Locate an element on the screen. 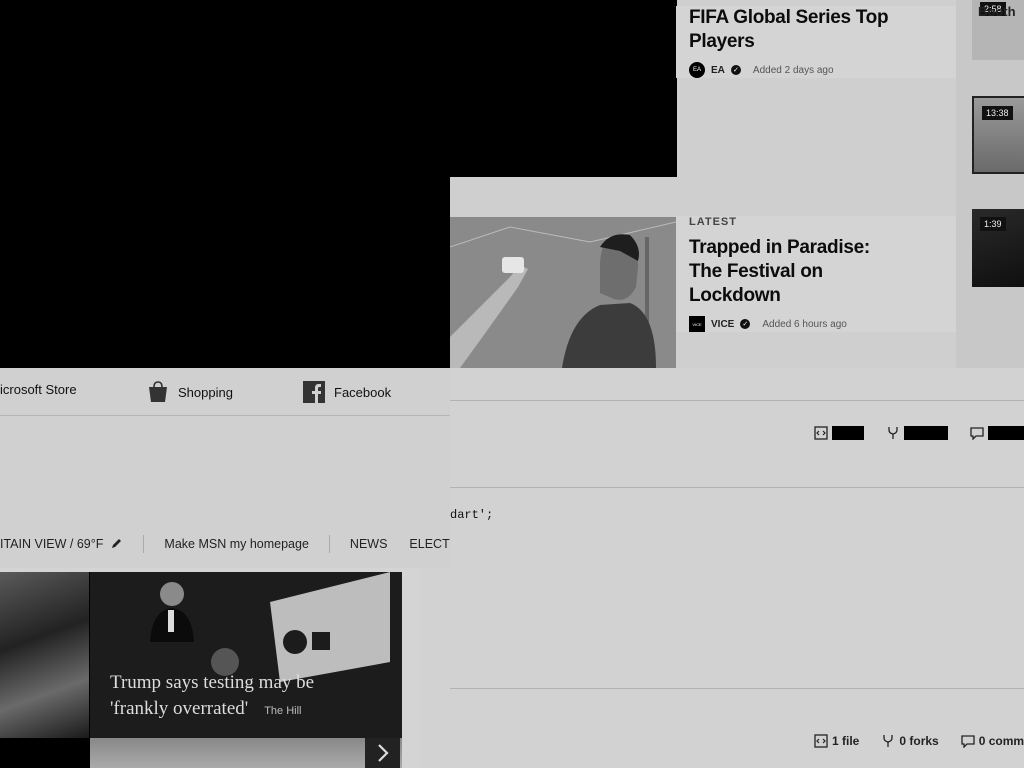 The width and height of the screenshot is (1024, 768). caption-text: 'frankly overrated' is located at coordinates (179, 708).